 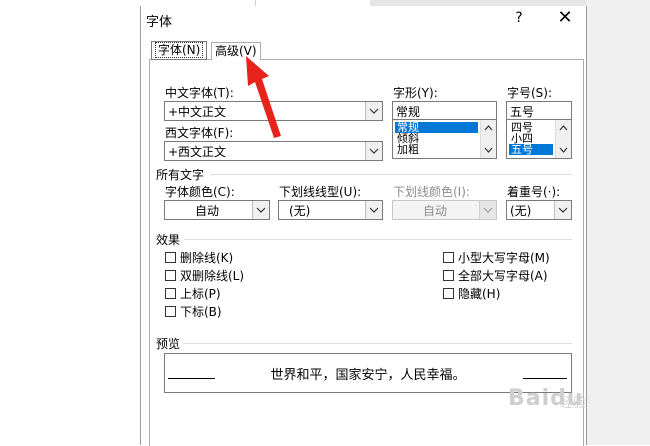 I want to click on small-caps-checkbox: 小型大写字母(M), so click(x=496, y=257).